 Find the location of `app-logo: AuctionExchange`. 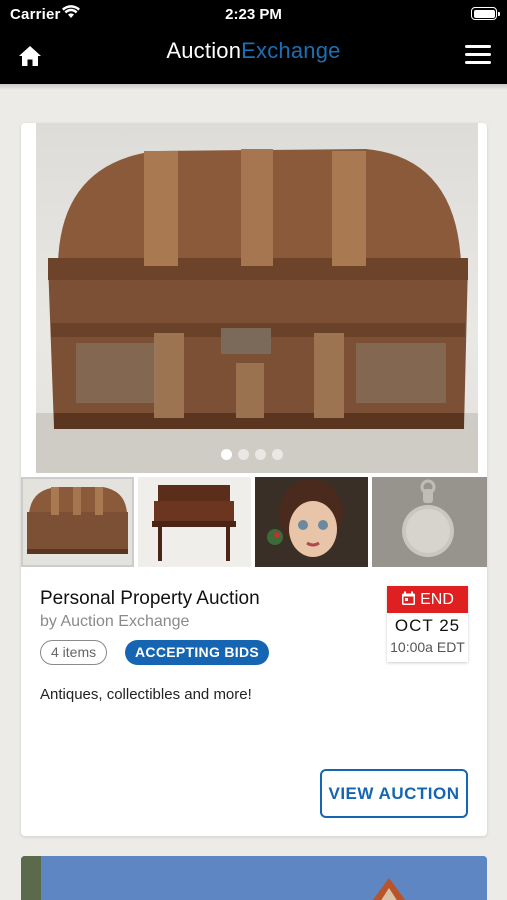

app-logo: AuctionExchange is located at coordinates (253, 51).